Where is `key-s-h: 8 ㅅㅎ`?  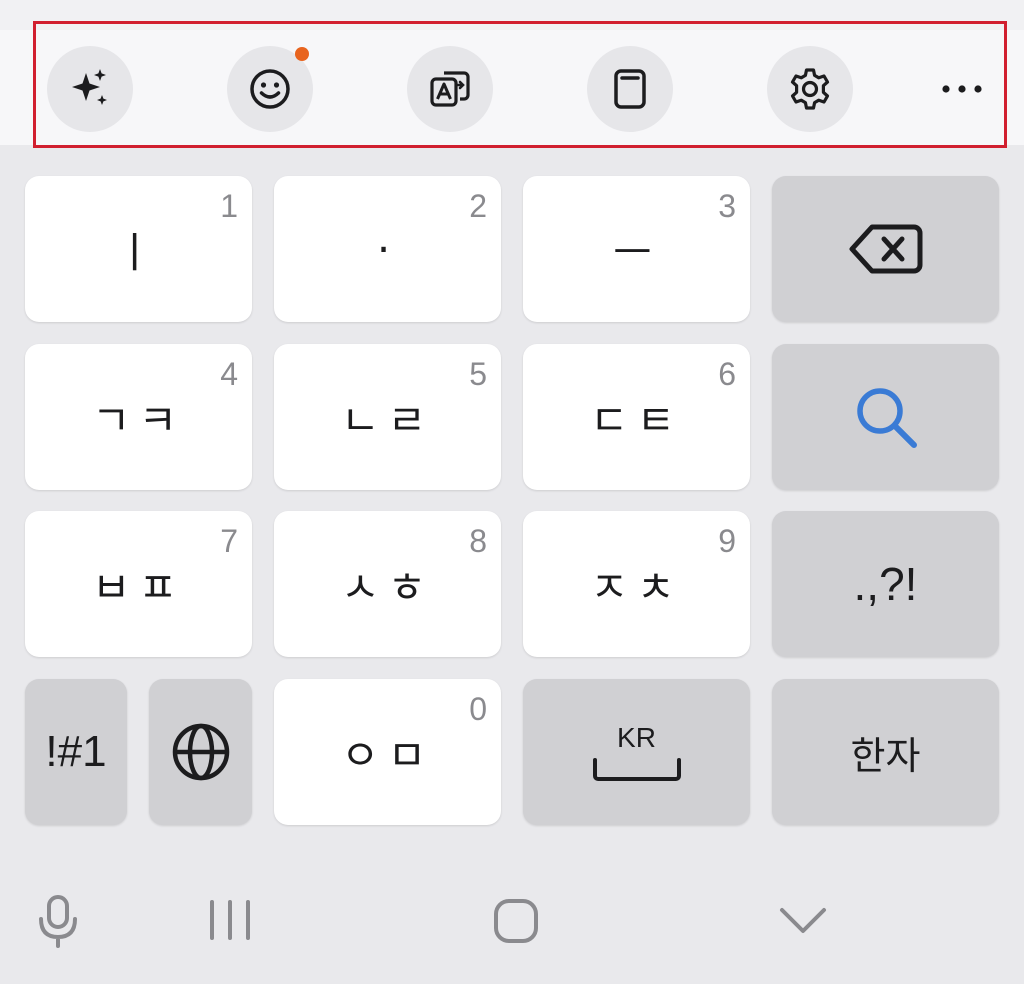
key-s-h: 8 ㅅㅎ is located at coordinates (387, 584).